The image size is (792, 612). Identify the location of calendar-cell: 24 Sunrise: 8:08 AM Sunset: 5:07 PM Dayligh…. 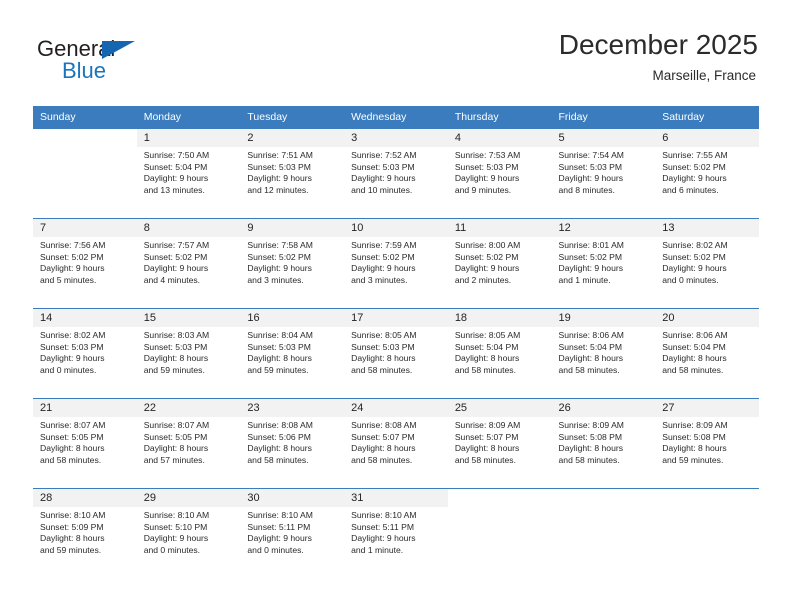
(396, 443).